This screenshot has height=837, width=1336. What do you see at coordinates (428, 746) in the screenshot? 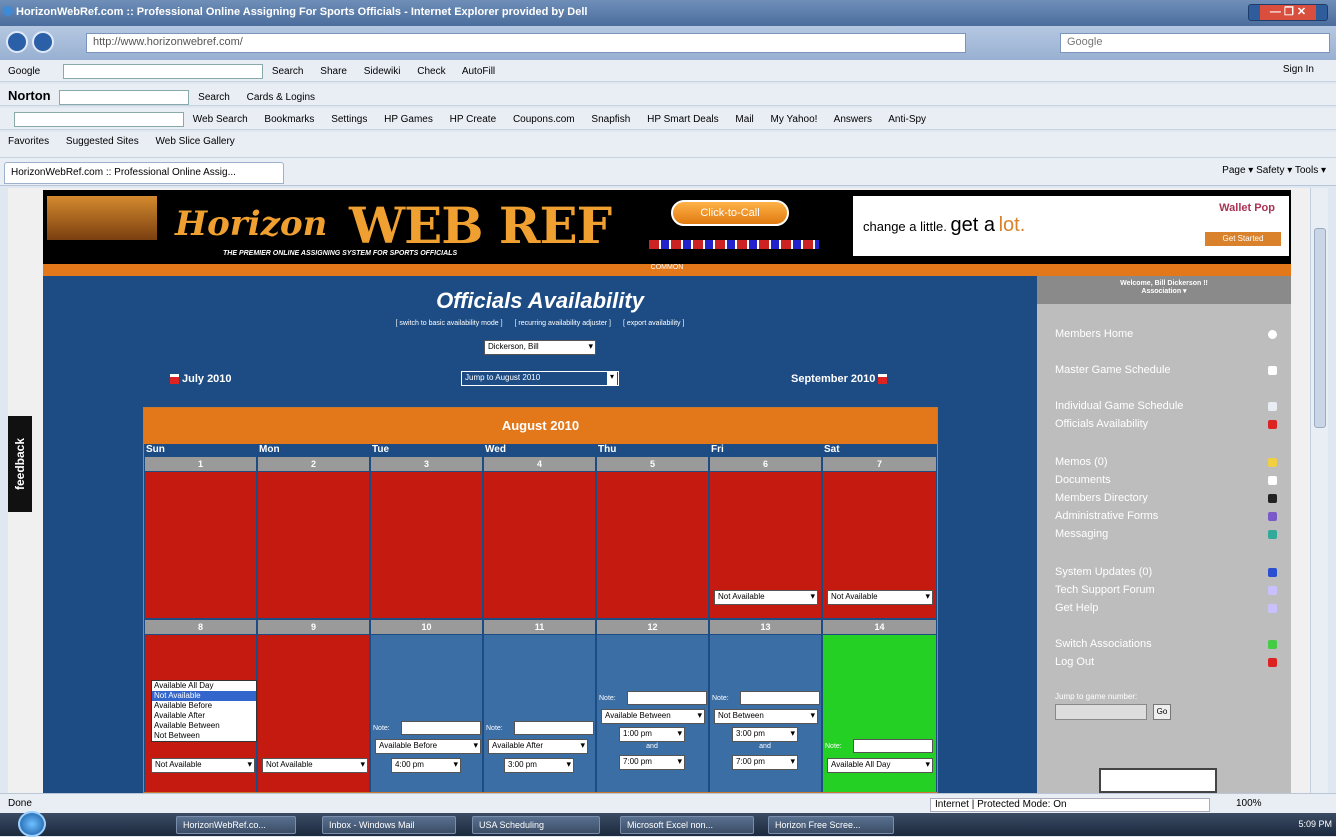
I see `availability-select: Available Before` at bounding box center [428, 746].